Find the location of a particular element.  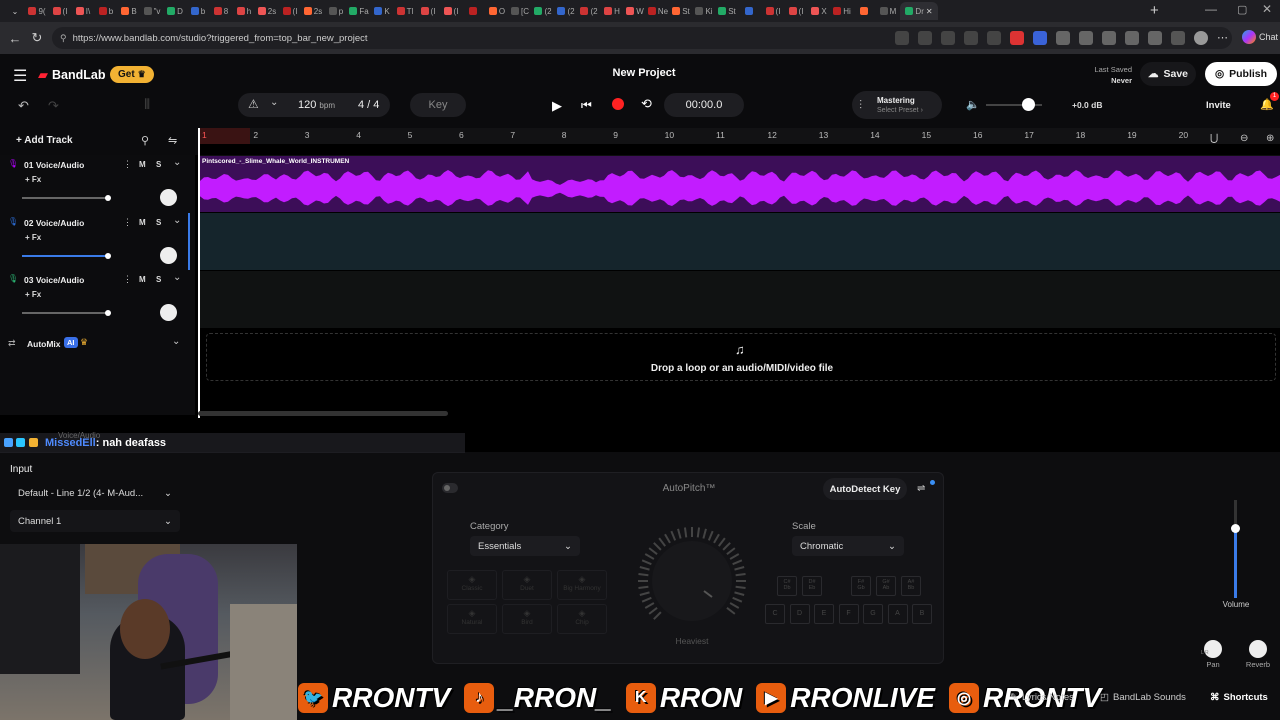

natural-key: B is located at coordinates (922, 614).